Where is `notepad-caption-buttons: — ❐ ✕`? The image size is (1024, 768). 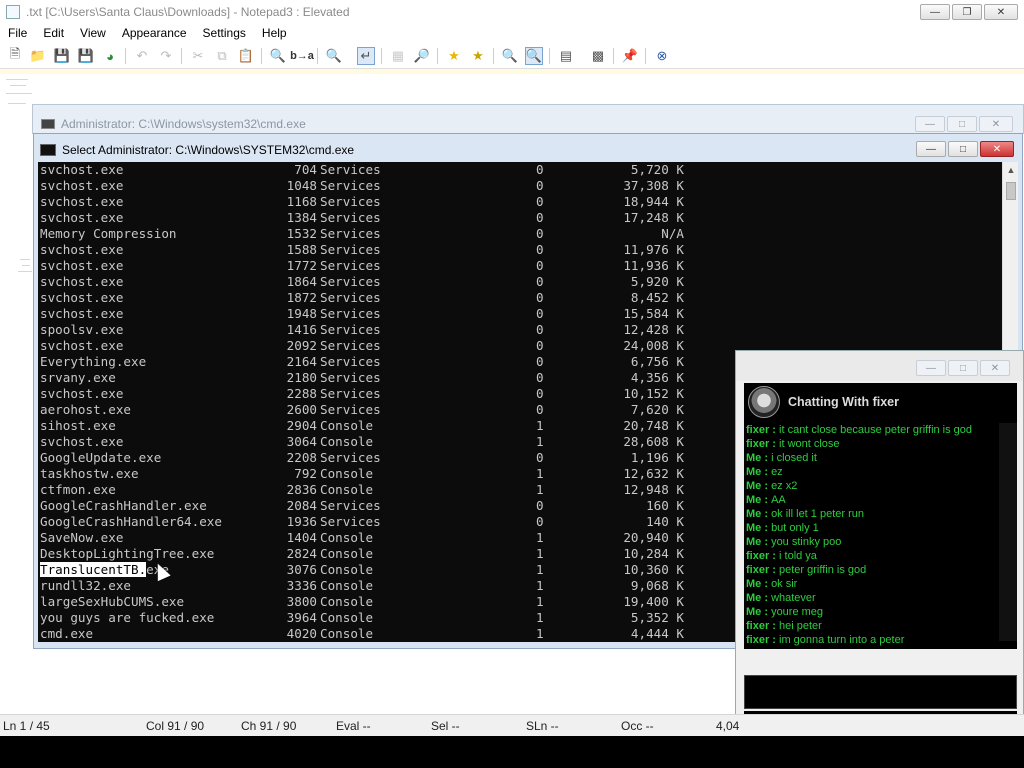
notepad-caption-buttons: — ❐ ✕ is located at coordinates (969, 12).